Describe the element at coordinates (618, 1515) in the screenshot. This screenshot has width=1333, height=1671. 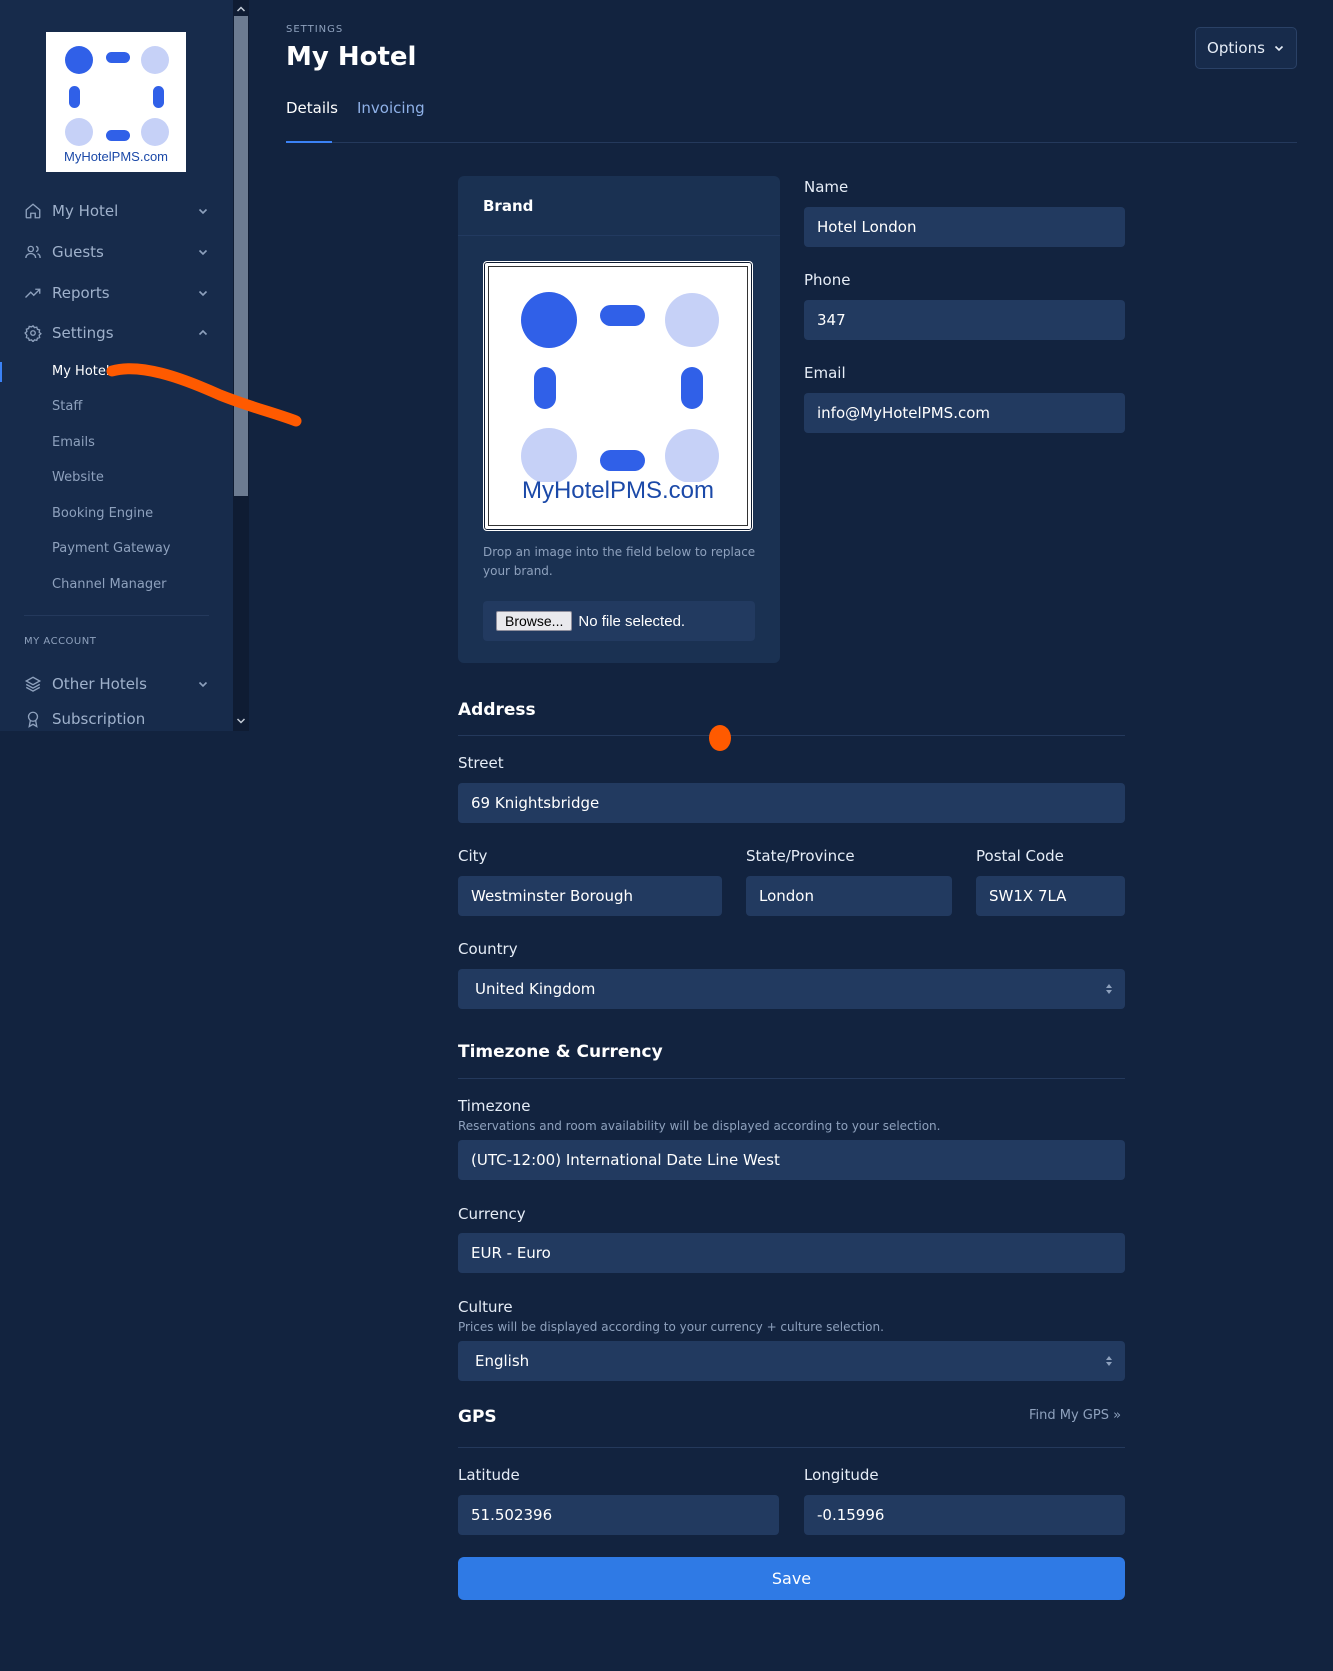
I see `latitude-field` at that location.